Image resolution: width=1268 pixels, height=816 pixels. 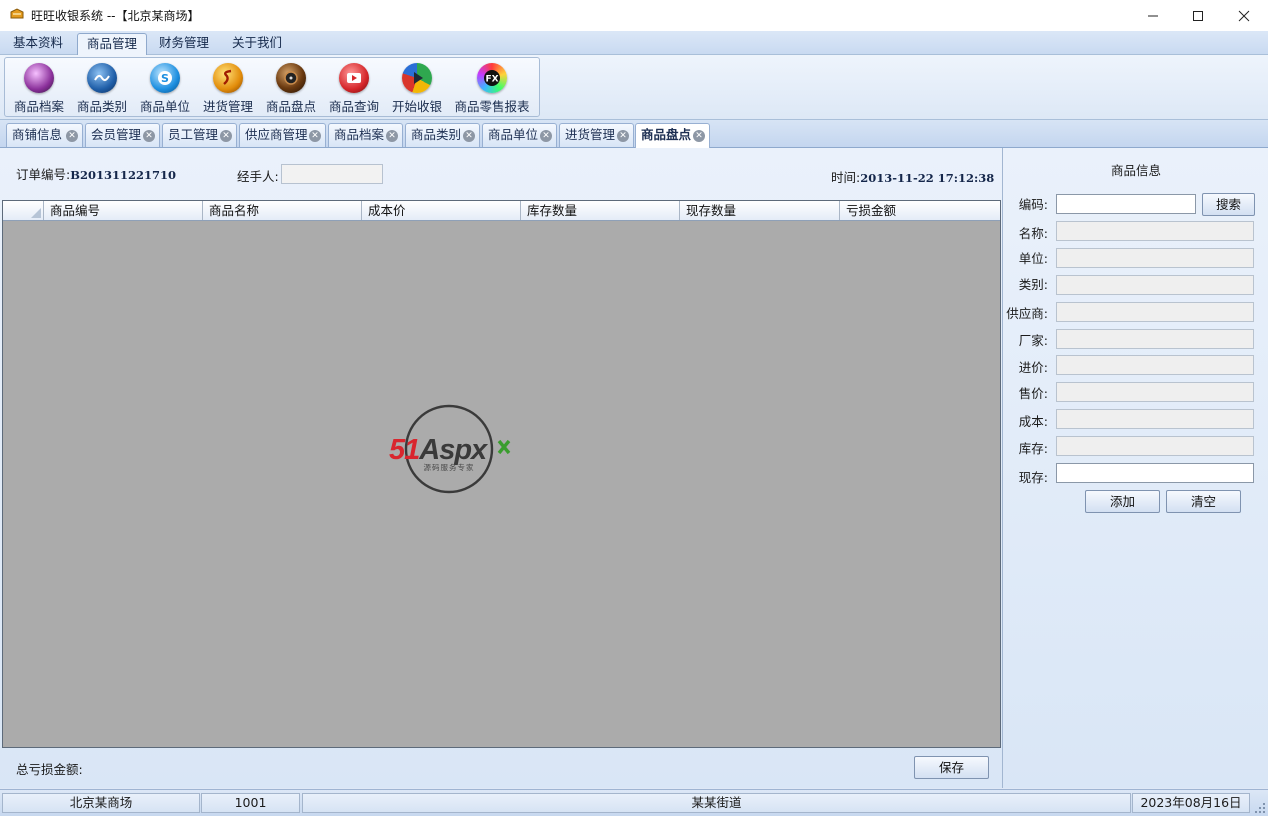 What do you see at coordinates (228, 78) in the screenshot?
I see `purchase-icon` at bounding box center [228, 78].